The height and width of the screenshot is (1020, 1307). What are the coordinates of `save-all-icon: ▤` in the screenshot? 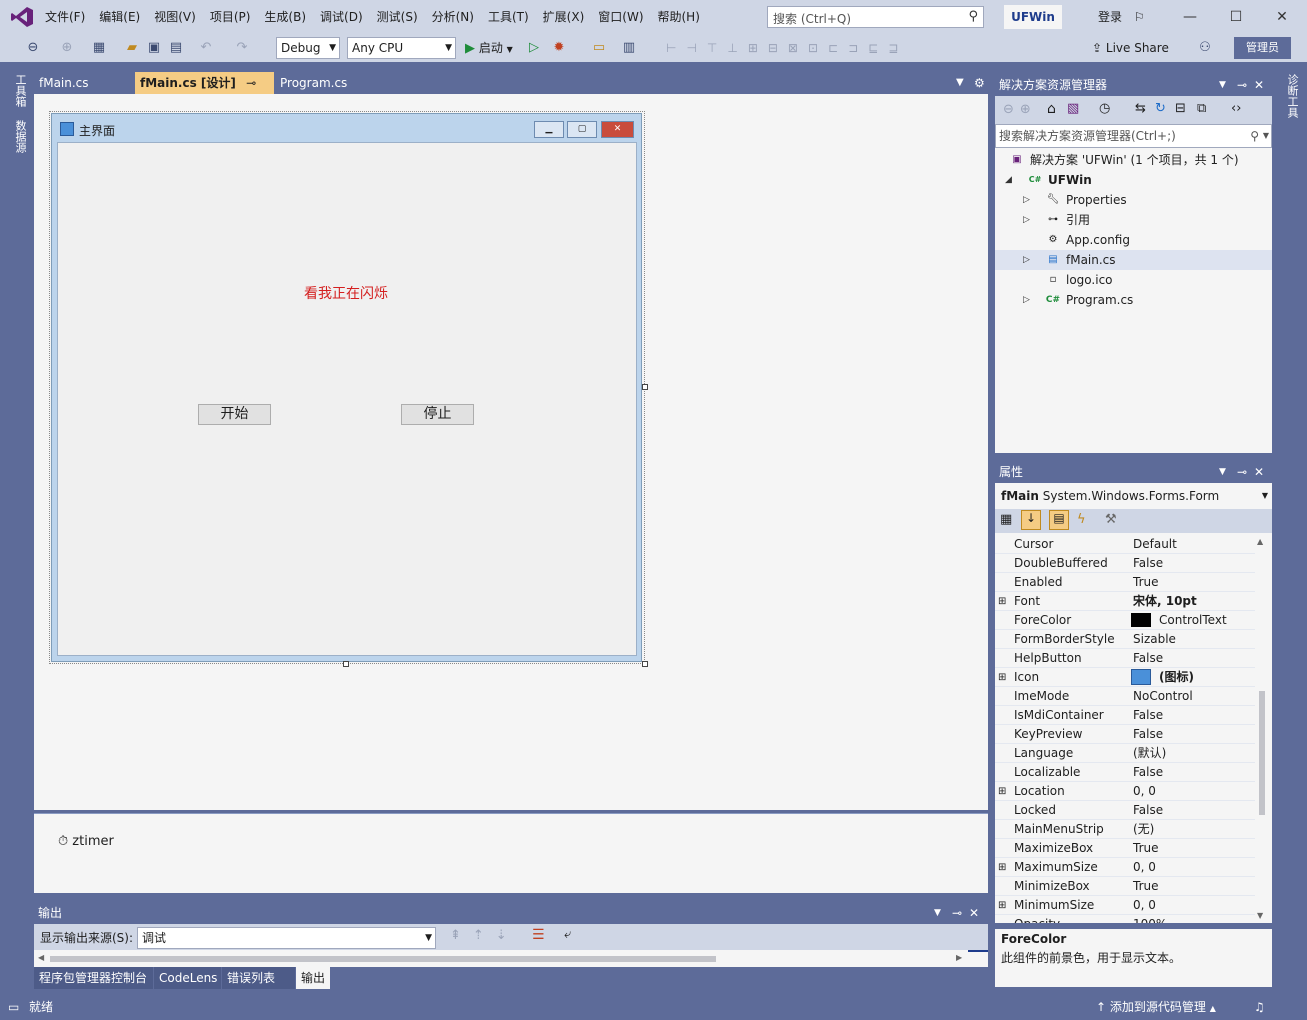 It's located at (176, 48).